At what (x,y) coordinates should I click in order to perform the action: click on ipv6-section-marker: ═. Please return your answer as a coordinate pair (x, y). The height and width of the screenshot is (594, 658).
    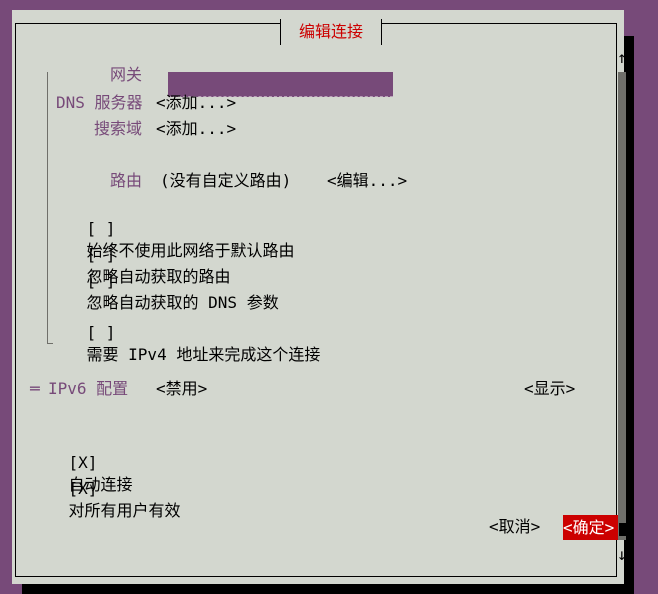
    Looking at the image, I should click on (35, 388).